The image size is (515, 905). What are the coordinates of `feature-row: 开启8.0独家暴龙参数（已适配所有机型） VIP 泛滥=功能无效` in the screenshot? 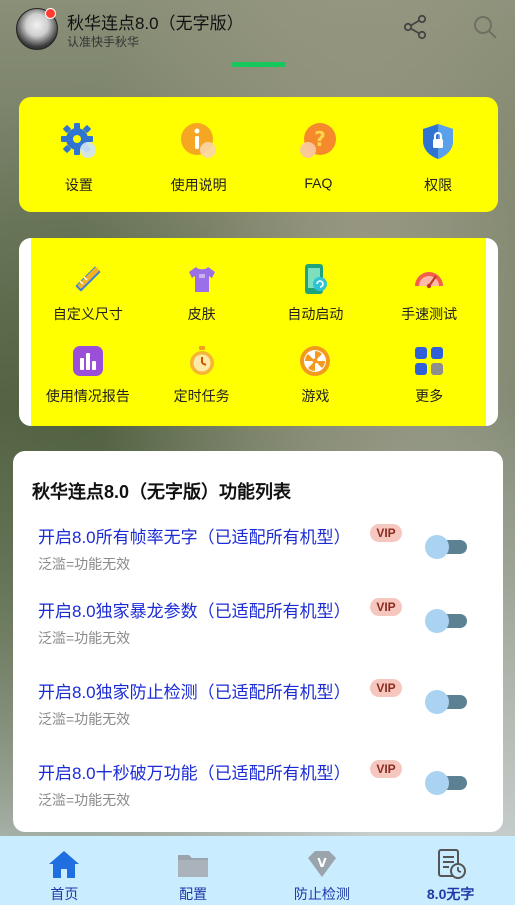 It's located at (258, 632).